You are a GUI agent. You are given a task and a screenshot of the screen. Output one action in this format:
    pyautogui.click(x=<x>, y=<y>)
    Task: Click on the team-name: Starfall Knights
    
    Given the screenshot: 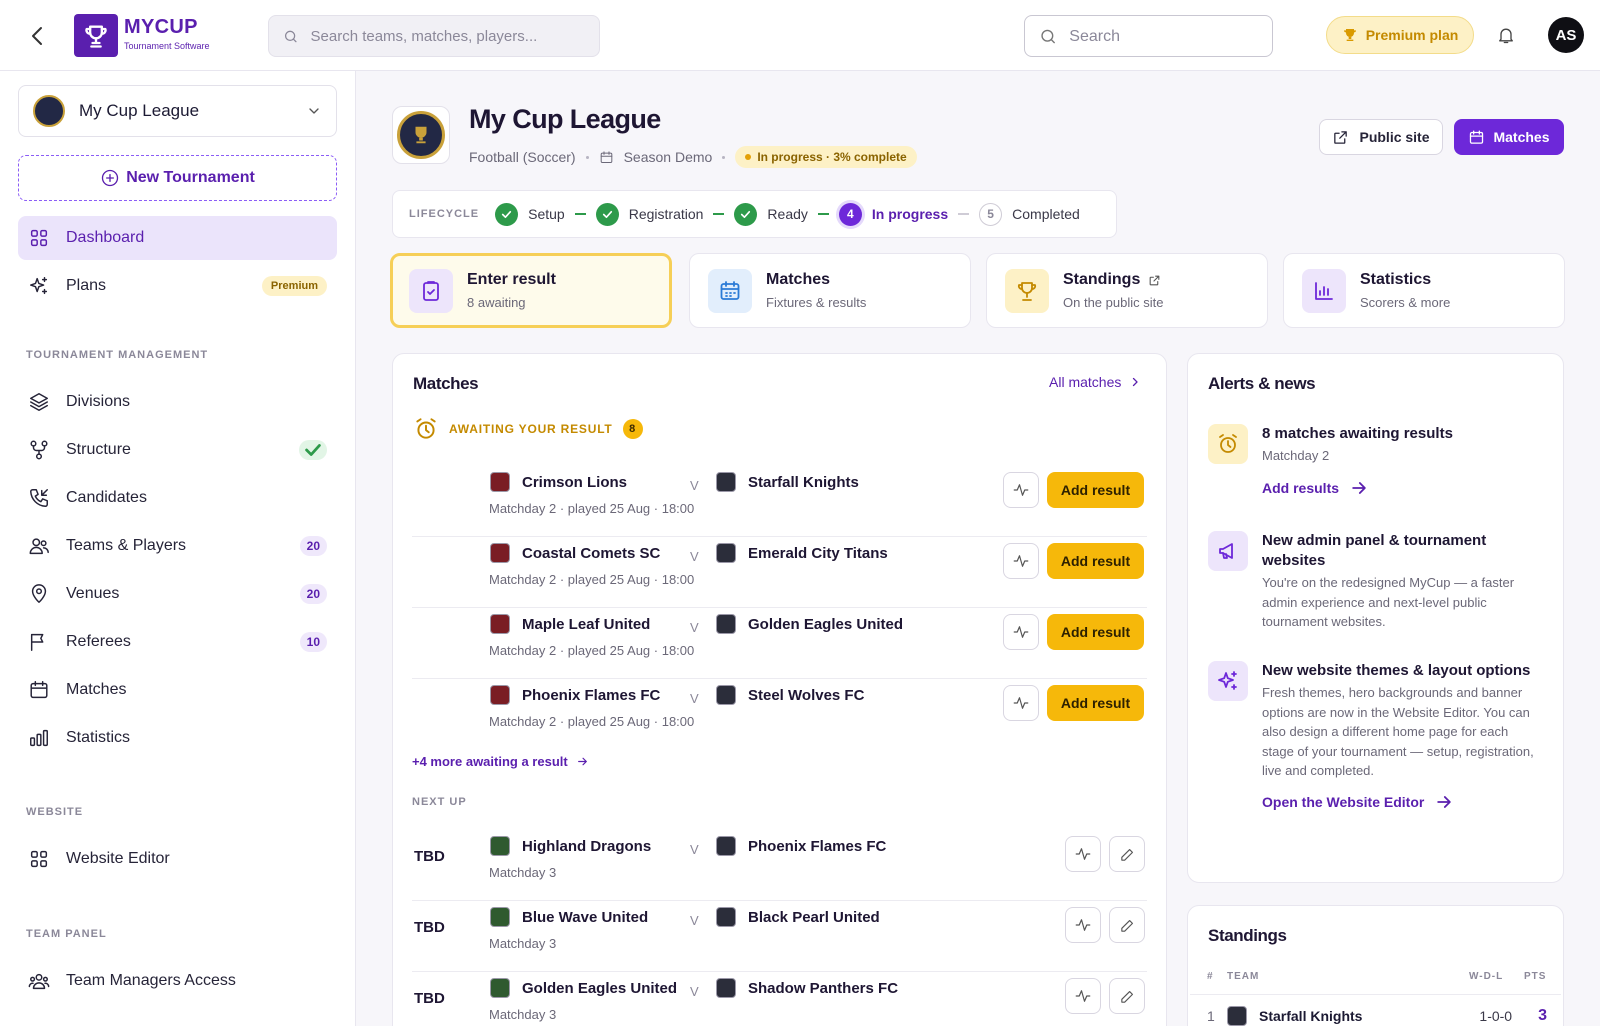 What is the action you would take?
    pyautogui.click(x=1311, y=1016)
    